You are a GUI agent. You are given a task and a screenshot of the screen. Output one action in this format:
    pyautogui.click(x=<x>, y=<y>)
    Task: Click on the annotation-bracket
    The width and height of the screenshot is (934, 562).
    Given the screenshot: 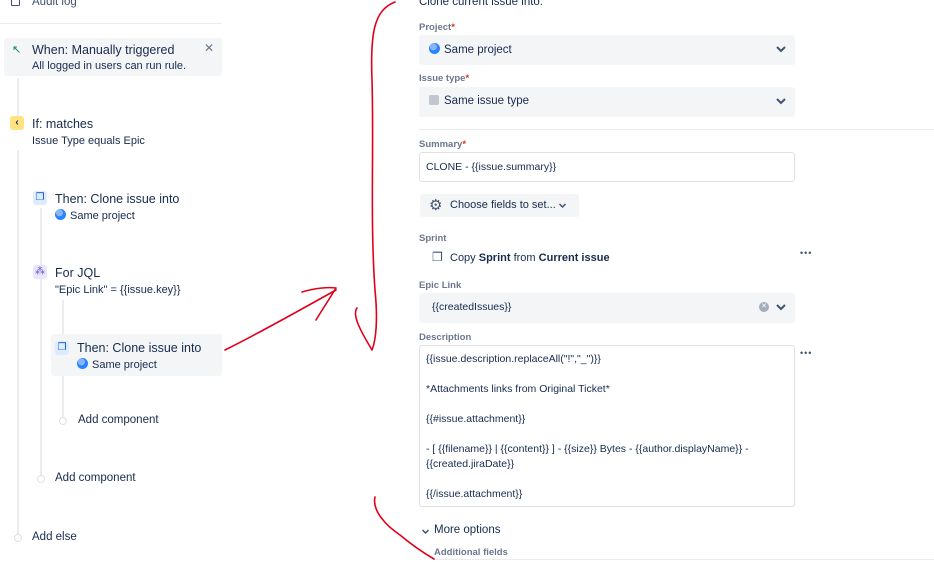 What is the action you would take?
    pyautogui.click(x=375, y=176)
    